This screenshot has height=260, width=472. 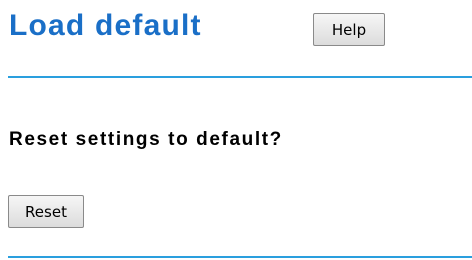 I want to click on top-divider, so click(x=240, y=77).